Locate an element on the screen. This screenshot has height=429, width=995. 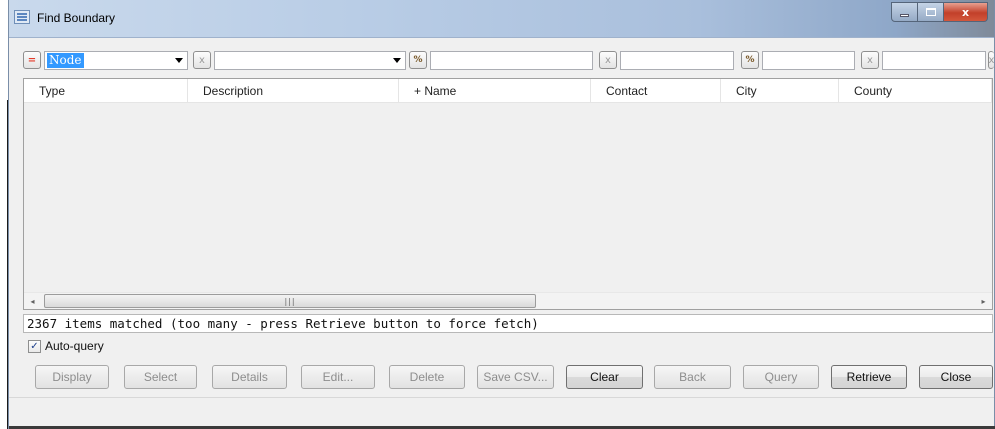
caption-buttons: x is located at coordinates (939, 12).